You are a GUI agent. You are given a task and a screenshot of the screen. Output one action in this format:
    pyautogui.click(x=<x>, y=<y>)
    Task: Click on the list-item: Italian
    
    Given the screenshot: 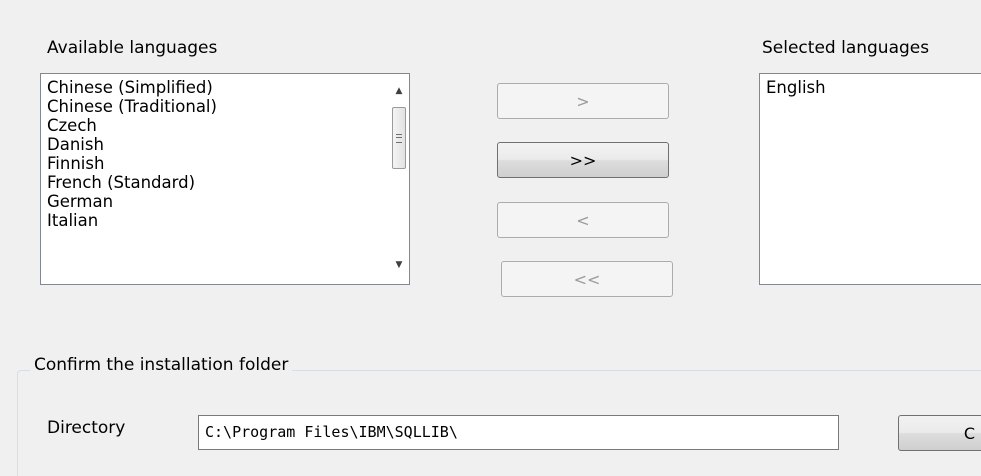 What is the action you would take?
    pyautogui.click(x=225, y=220)
    